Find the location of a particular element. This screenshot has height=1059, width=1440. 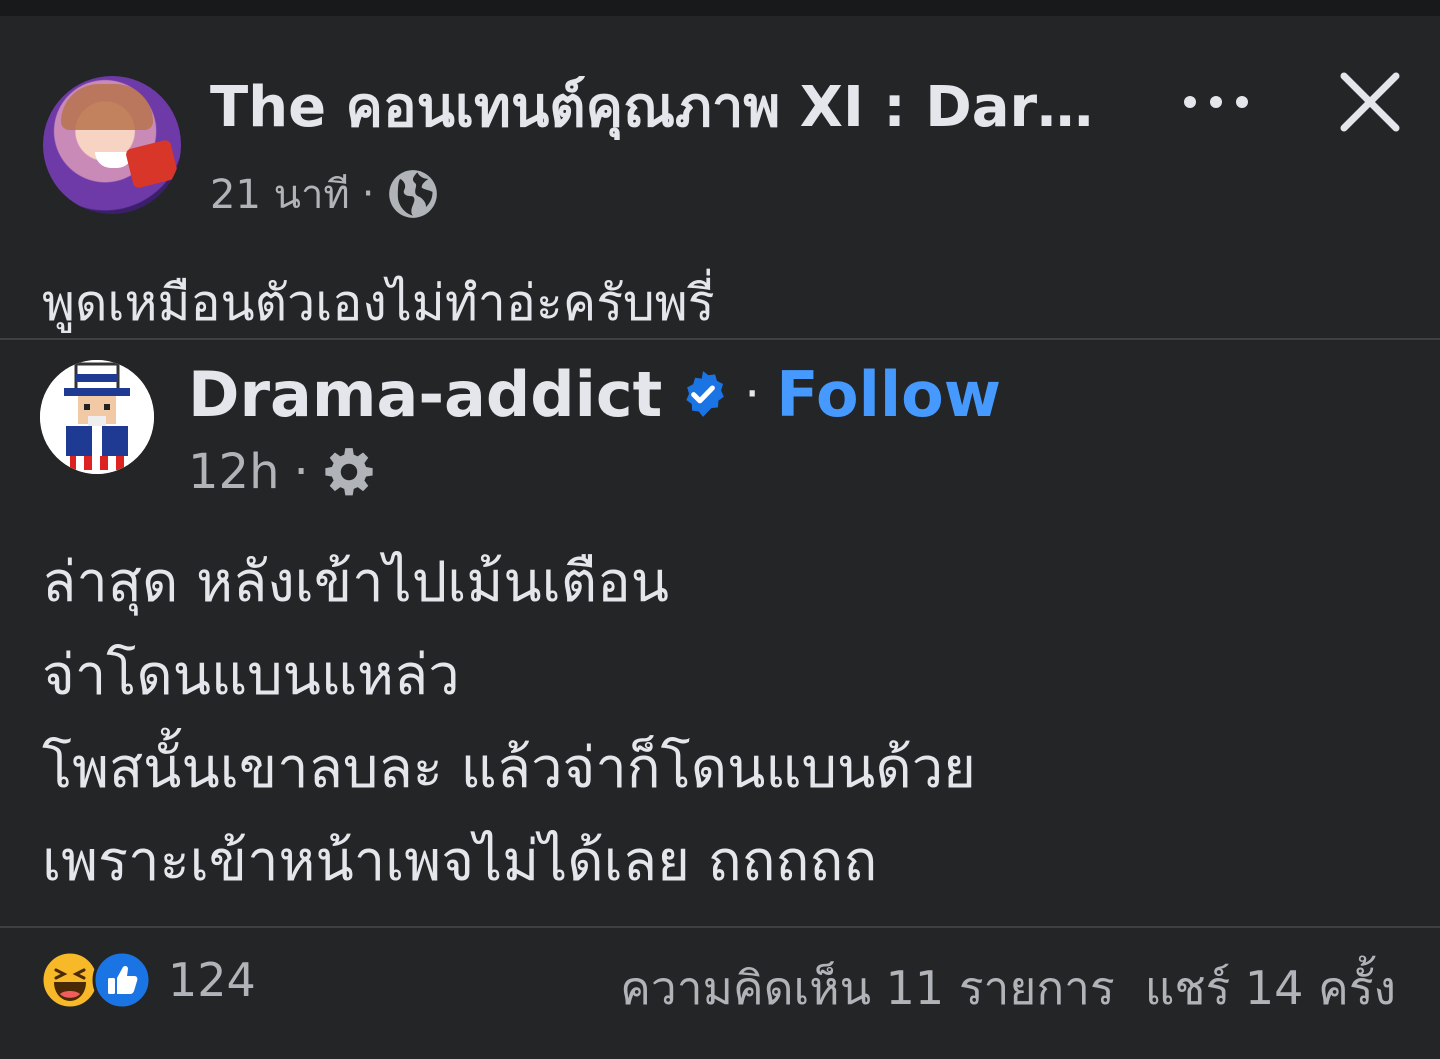

comments-count: ความคิดเห็น 11 รายการ is located at coordinates (867, 988).